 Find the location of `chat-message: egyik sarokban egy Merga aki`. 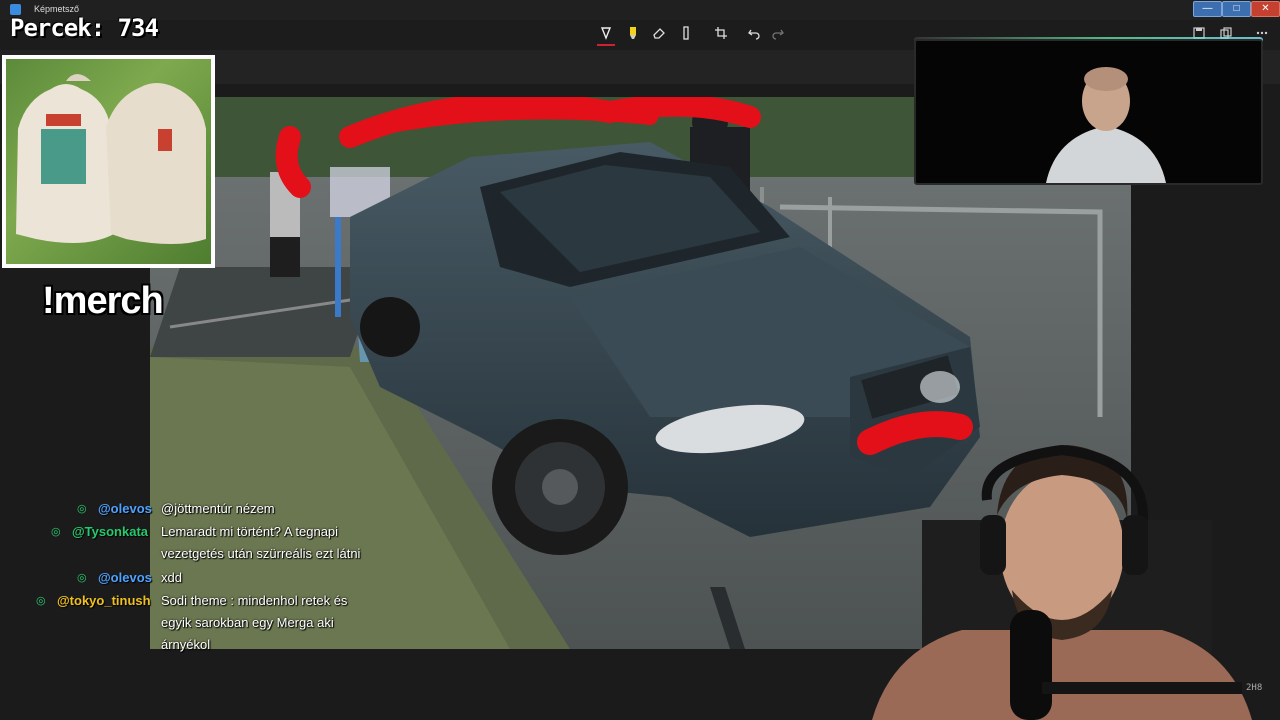

chat-message: egyik sarokban egy Merga aki is located at coordinates (247, 622).